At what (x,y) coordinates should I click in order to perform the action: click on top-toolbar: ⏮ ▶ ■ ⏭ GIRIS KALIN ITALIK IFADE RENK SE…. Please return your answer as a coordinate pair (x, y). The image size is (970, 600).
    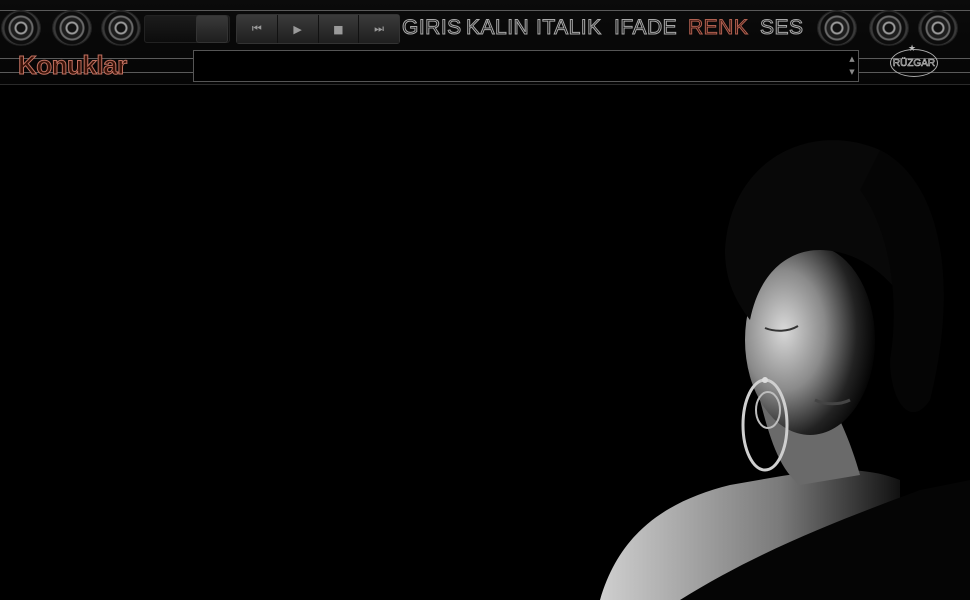
    Looking at the image, I should click on (485, 42).